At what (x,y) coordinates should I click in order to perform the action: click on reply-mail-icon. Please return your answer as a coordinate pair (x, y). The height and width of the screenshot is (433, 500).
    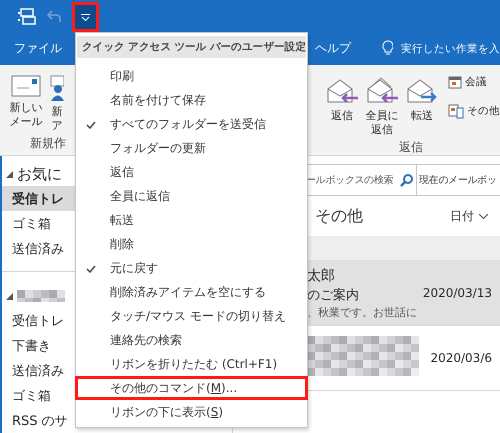
    Looking at the image, I should click on (382, 90).